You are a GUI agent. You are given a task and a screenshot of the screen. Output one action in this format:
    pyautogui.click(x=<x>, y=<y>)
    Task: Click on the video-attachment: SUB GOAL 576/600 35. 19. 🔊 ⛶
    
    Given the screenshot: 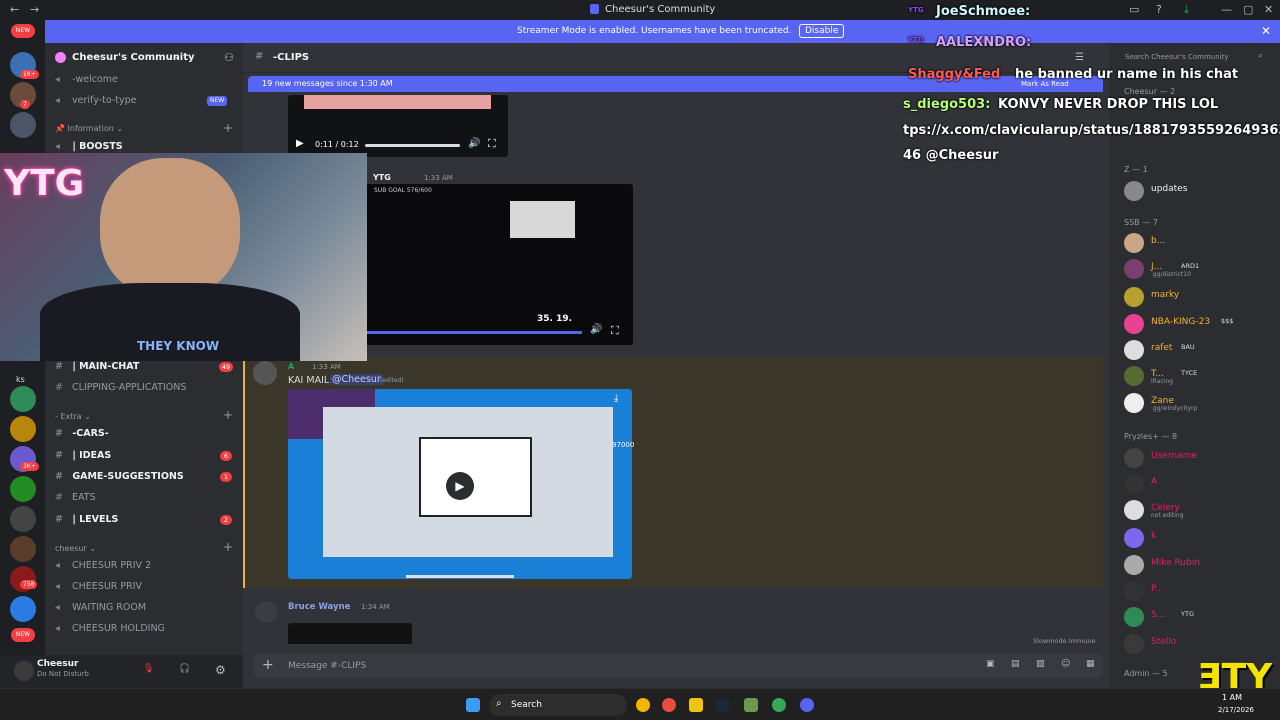 What is the action you would take?
    pyautogui.click(x=498, y=264)
    